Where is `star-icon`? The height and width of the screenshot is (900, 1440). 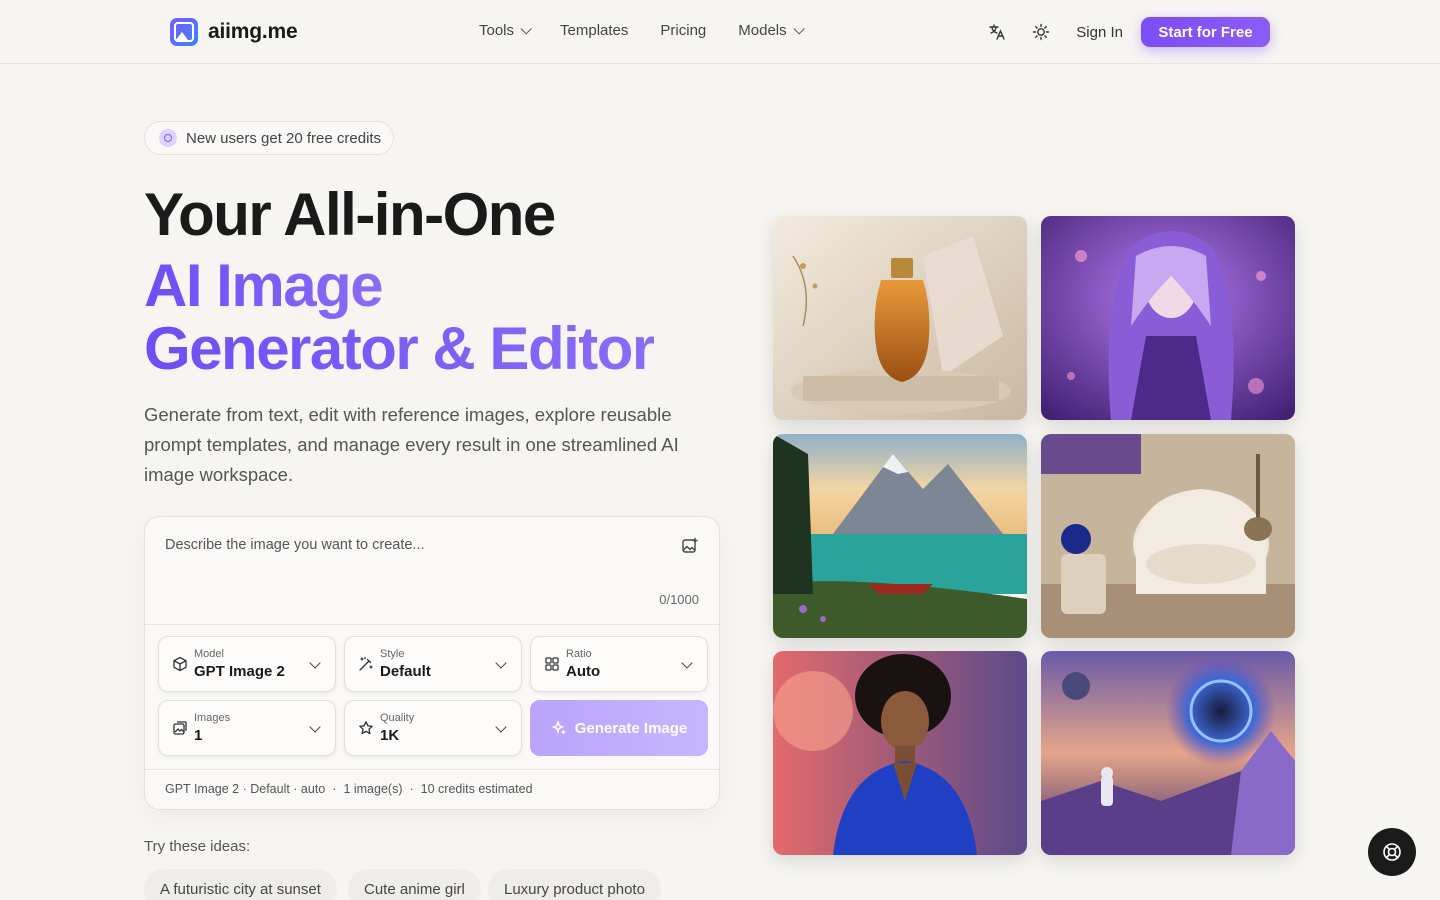 star-icon is located at coordinates (366, 728).